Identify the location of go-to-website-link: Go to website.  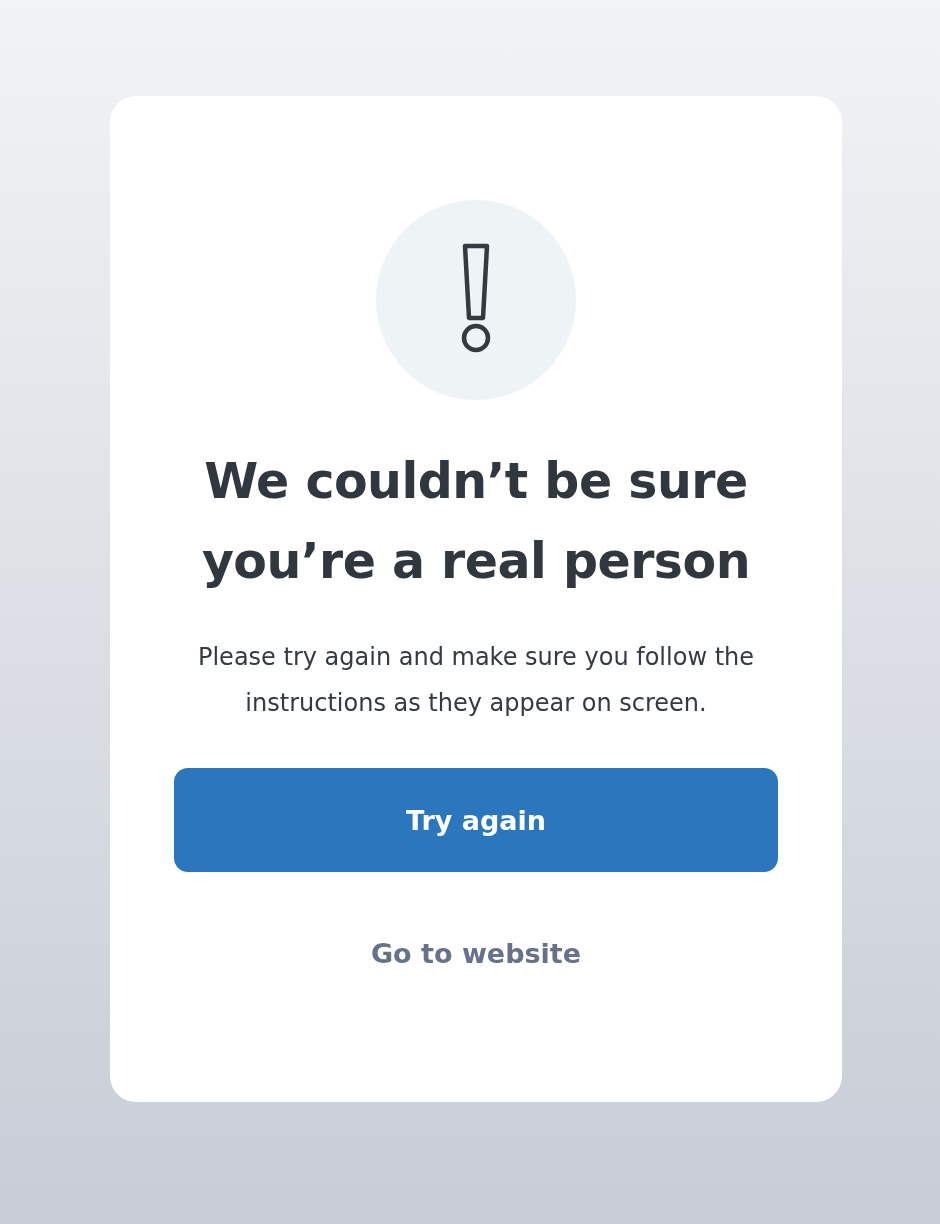
(476, 953).